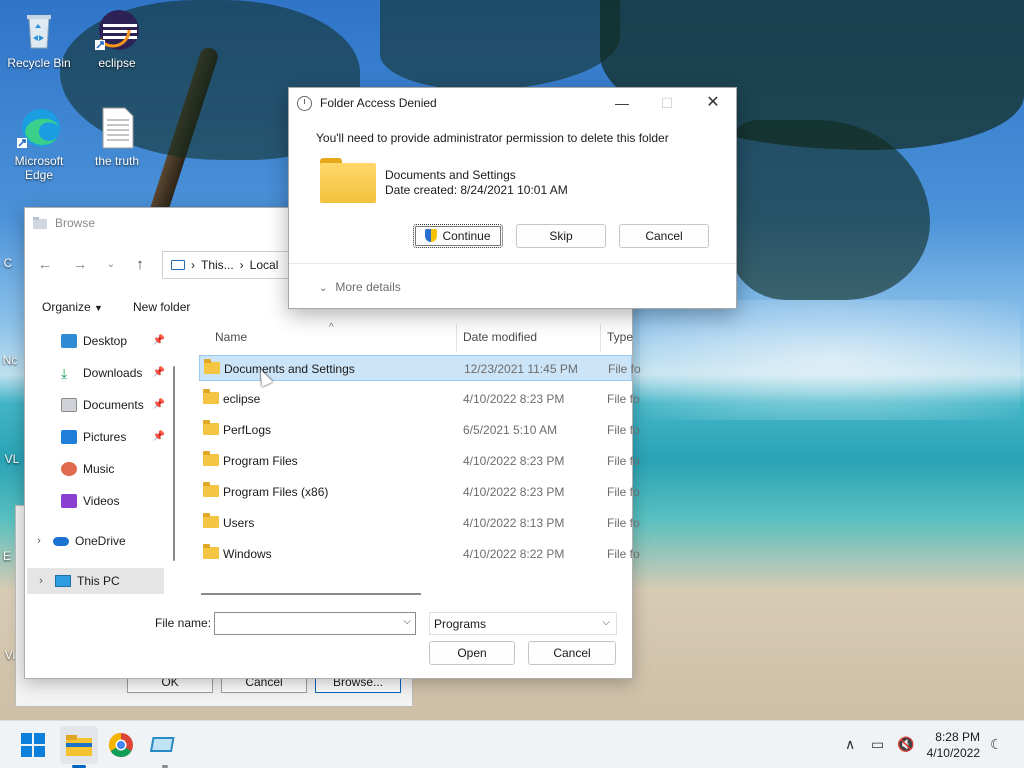 The height and width of the screenshot is (768, 1024). Describe the element at coordinates (622, 103) in the screenshot. I see `minimize-icon: —` at that location.